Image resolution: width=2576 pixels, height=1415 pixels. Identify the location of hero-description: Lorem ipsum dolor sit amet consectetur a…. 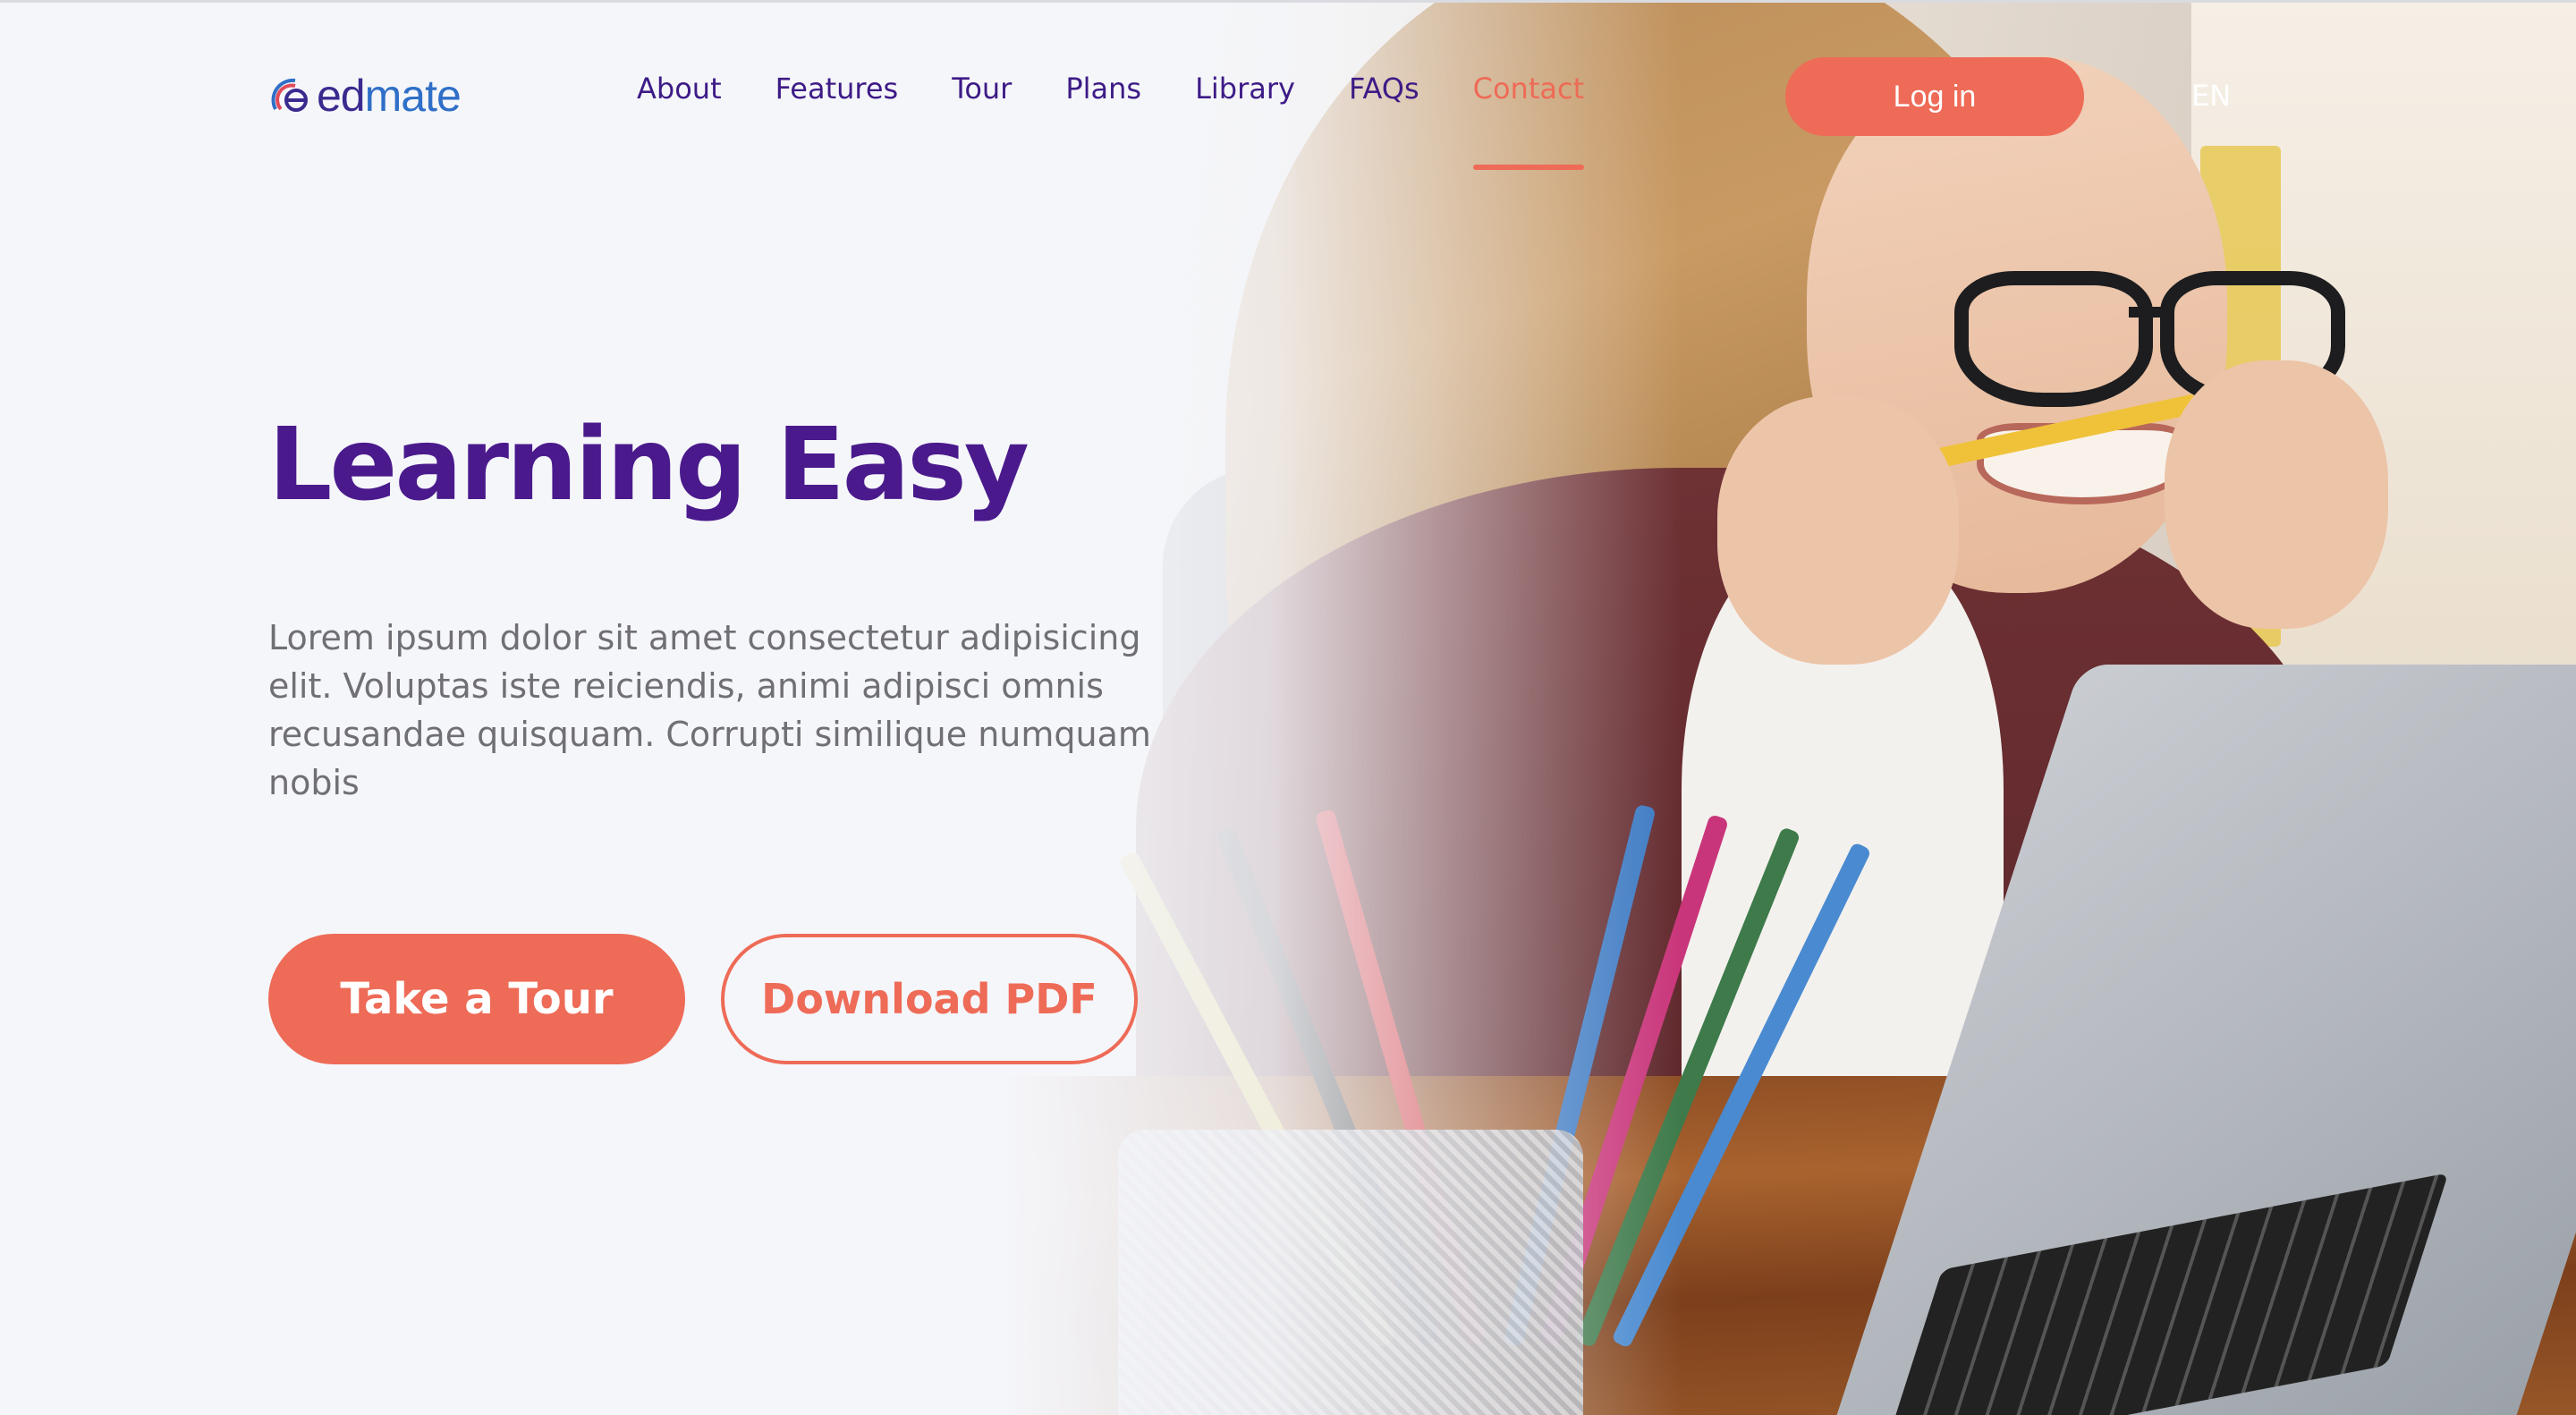
(709, 710).